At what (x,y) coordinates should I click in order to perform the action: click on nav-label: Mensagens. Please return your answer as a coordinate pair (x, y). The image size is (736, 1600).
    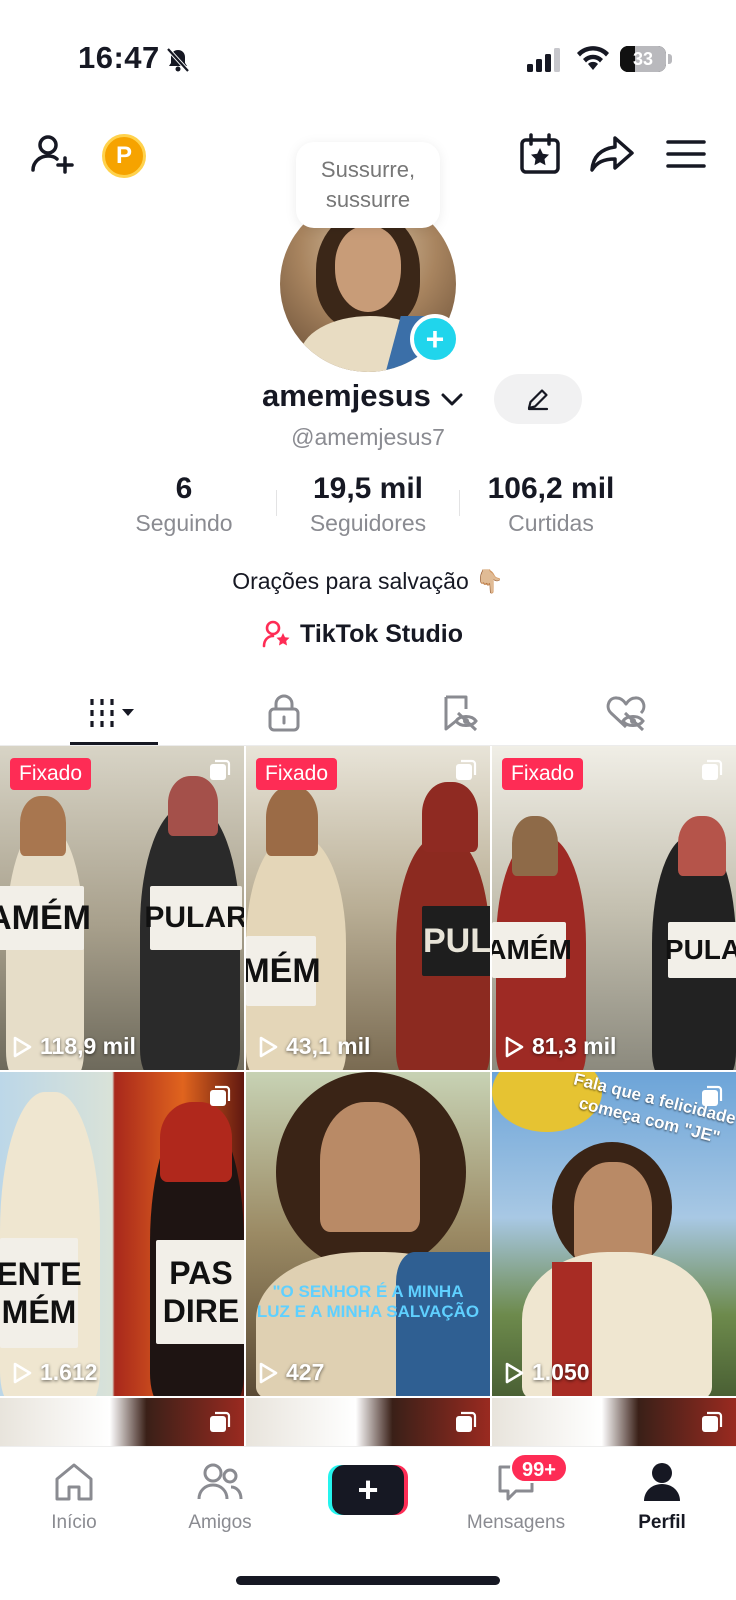
    Looking at the image, I should click on (516, 1522).